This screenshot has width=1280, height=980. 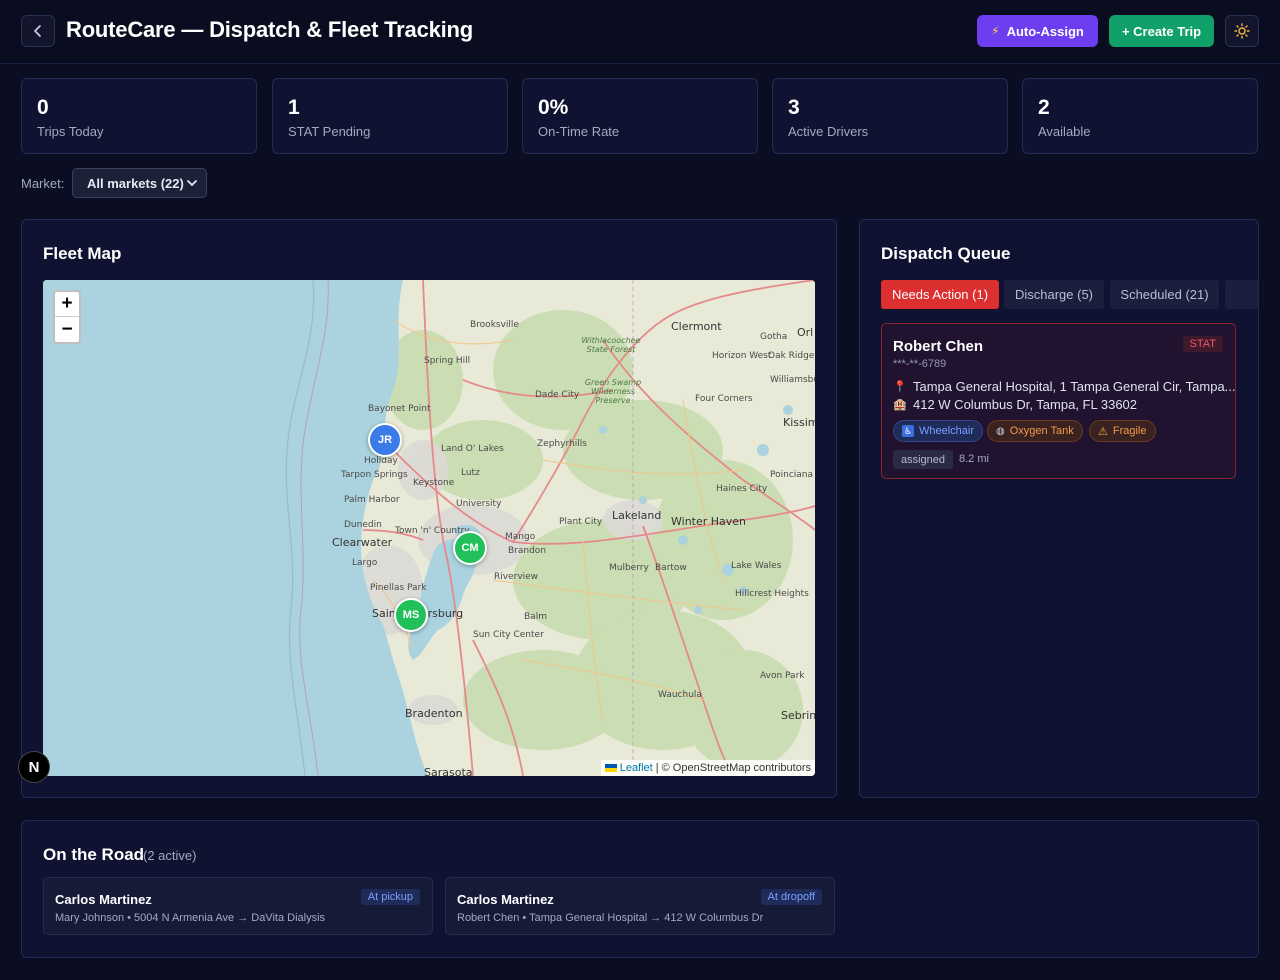 What do you see at coordinates (494, 325) in the screenshot?
I see `map-label-brooksville: Brooksville` at bounding box center [494, 325].